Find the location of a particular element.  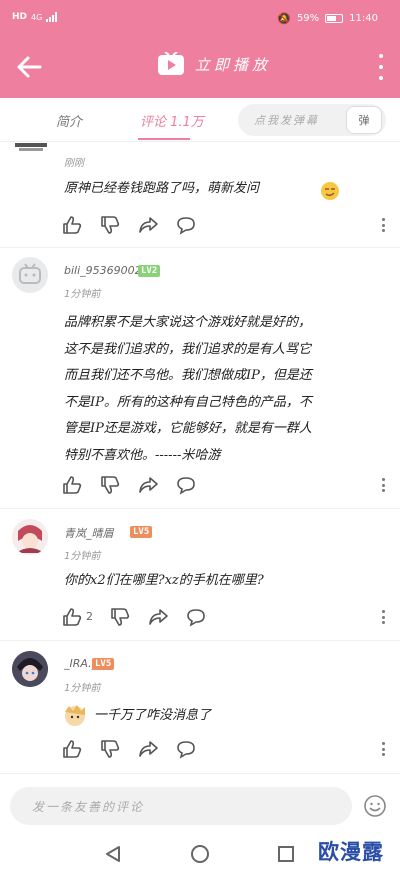

signal-icon is located at coordinates (52, 17).